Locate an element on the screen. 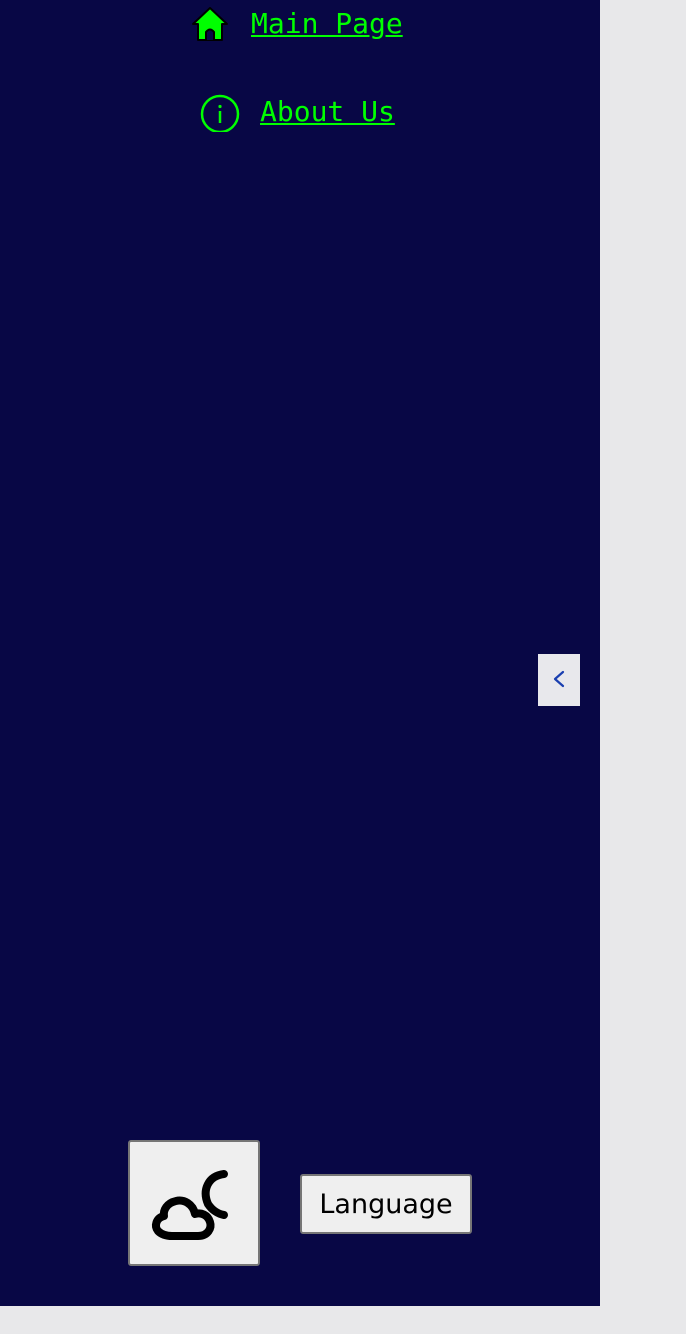 The image size is (686, 1334). theme-toggle-button is located at coordinates (194, 1203).